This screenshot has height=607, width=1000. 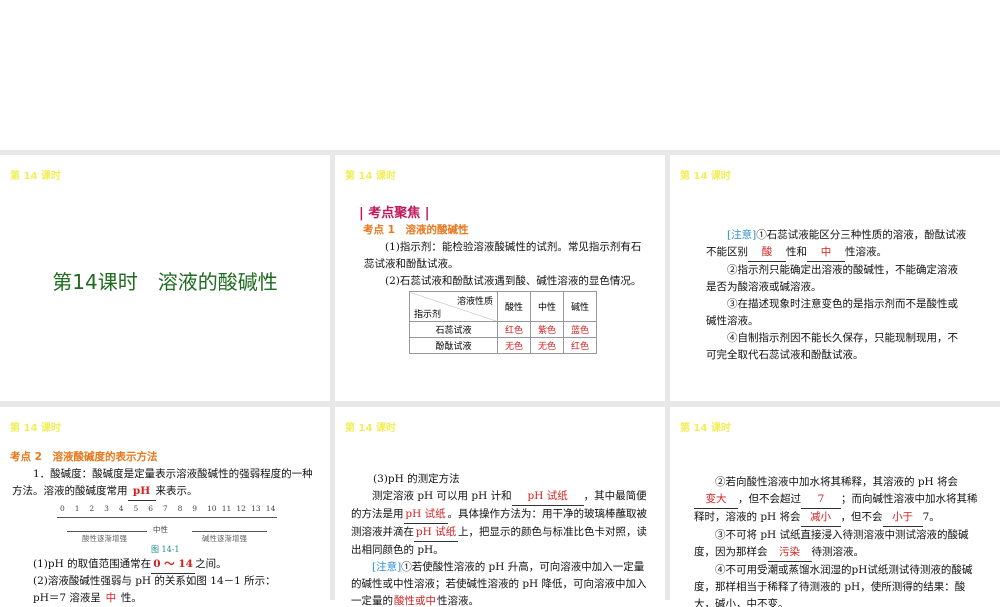 I want to click on ph-tick-label: 8, so click(x=180, y=508).